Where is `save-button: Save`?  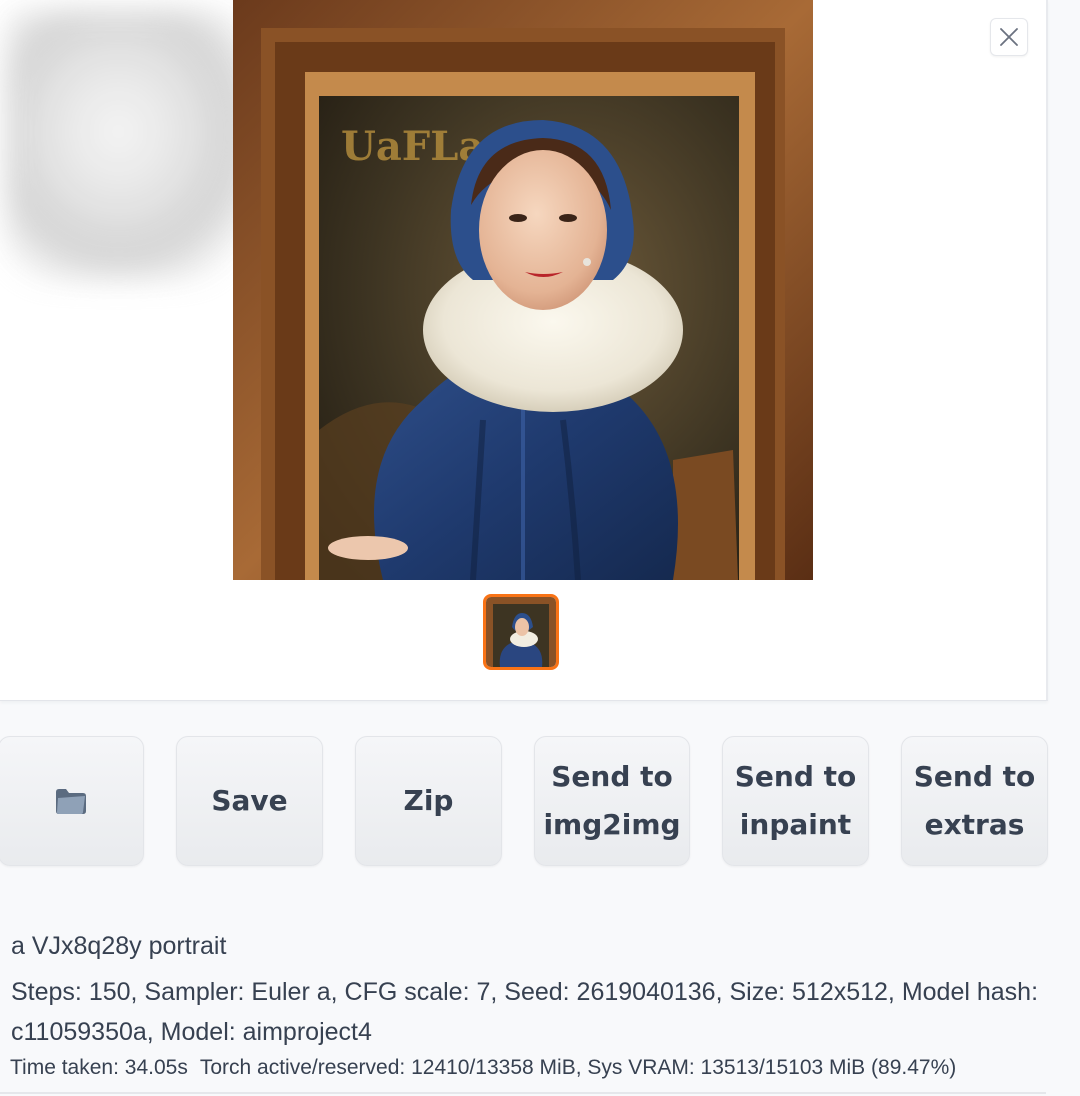
save-button: Save is located at coordinates (249, 801).